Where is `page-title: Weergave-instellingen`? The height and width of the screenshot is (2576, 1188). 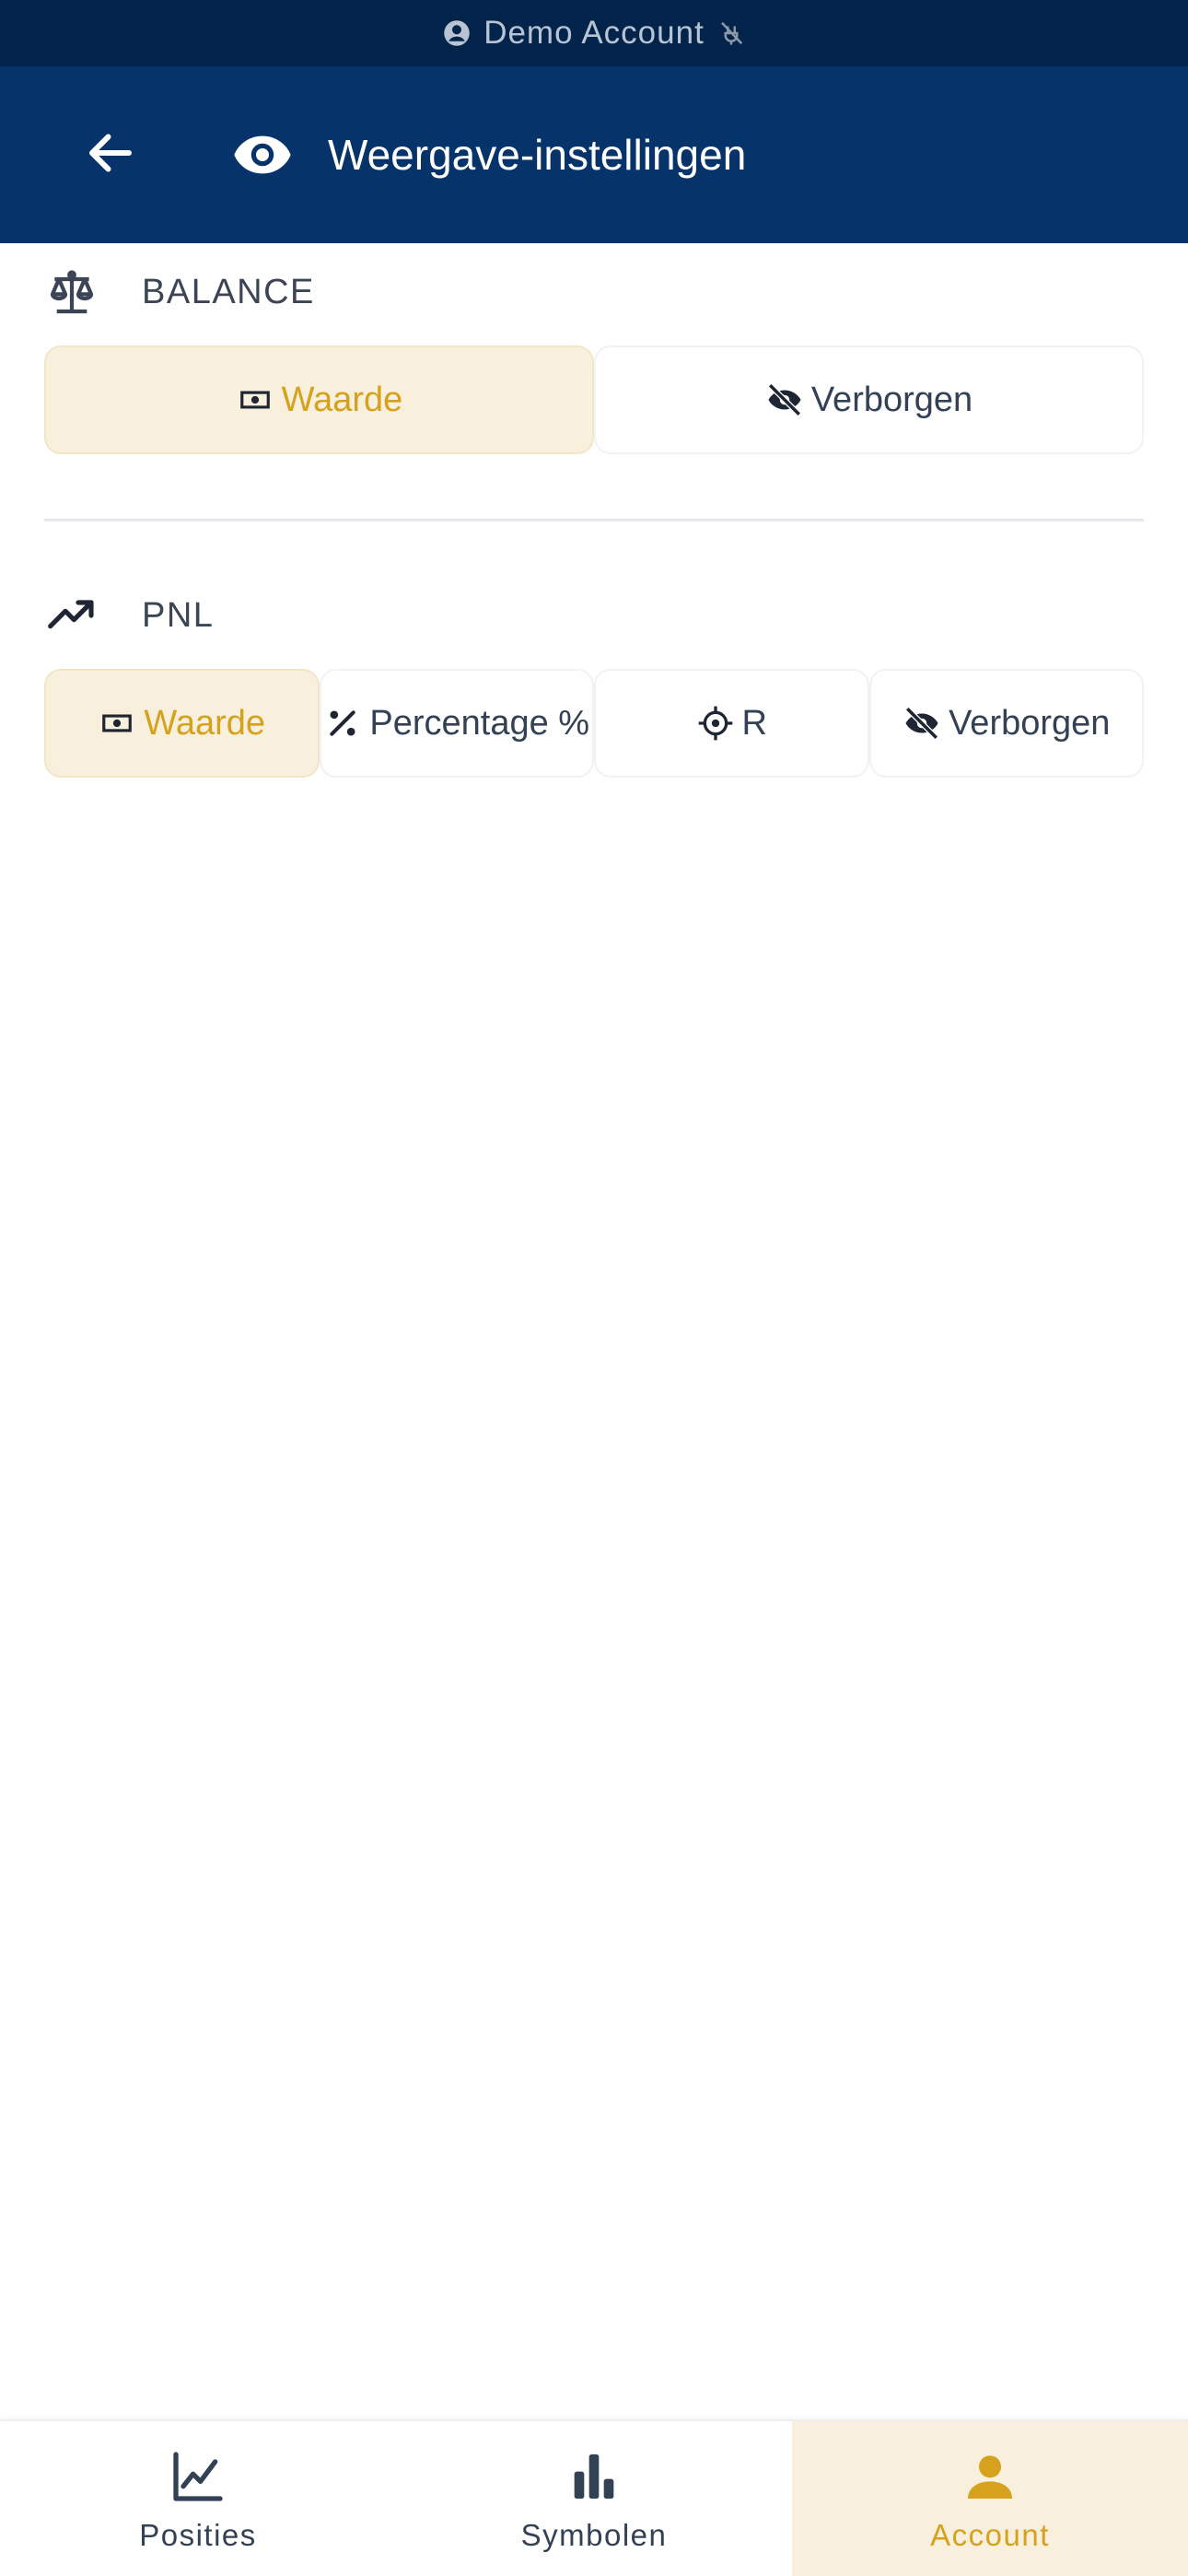
page-title: Weergave-instellingen is located at coordinates (538, 155).